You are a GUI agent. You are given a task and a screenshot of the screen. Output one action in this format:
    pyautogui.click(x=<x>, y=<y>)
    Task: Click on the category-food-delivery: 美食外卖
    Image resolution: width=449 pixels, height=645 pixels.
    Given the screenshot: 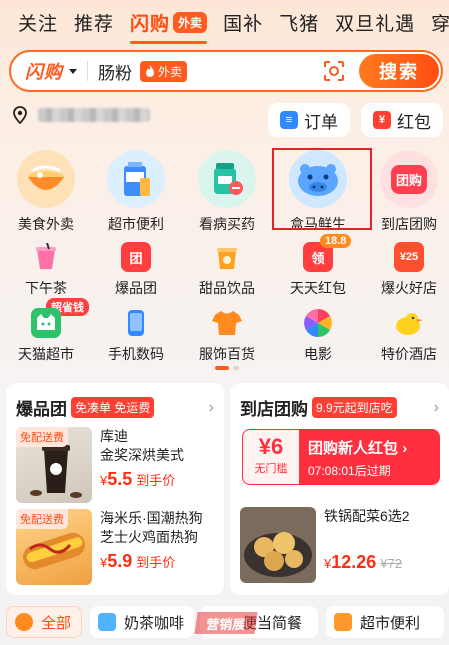 What is the action you would take?
    pyautogui.click(x=46, y=192)
    